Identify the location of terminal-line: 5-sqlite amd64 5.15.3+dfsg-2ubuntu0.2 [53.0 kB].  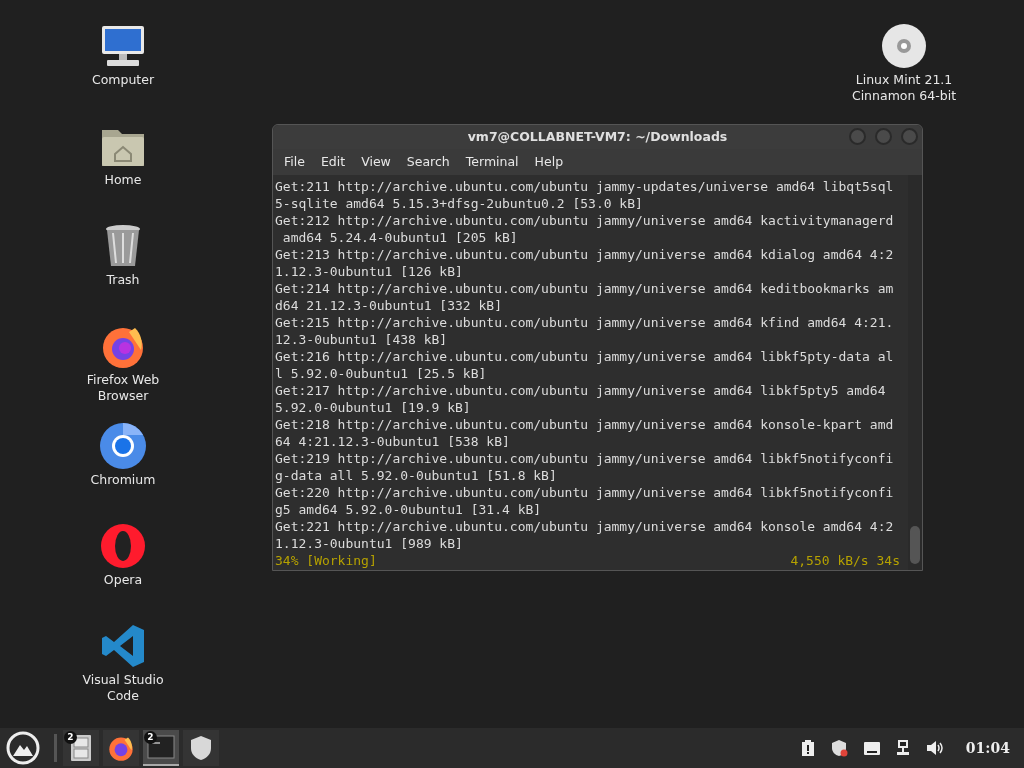
(459, 203).